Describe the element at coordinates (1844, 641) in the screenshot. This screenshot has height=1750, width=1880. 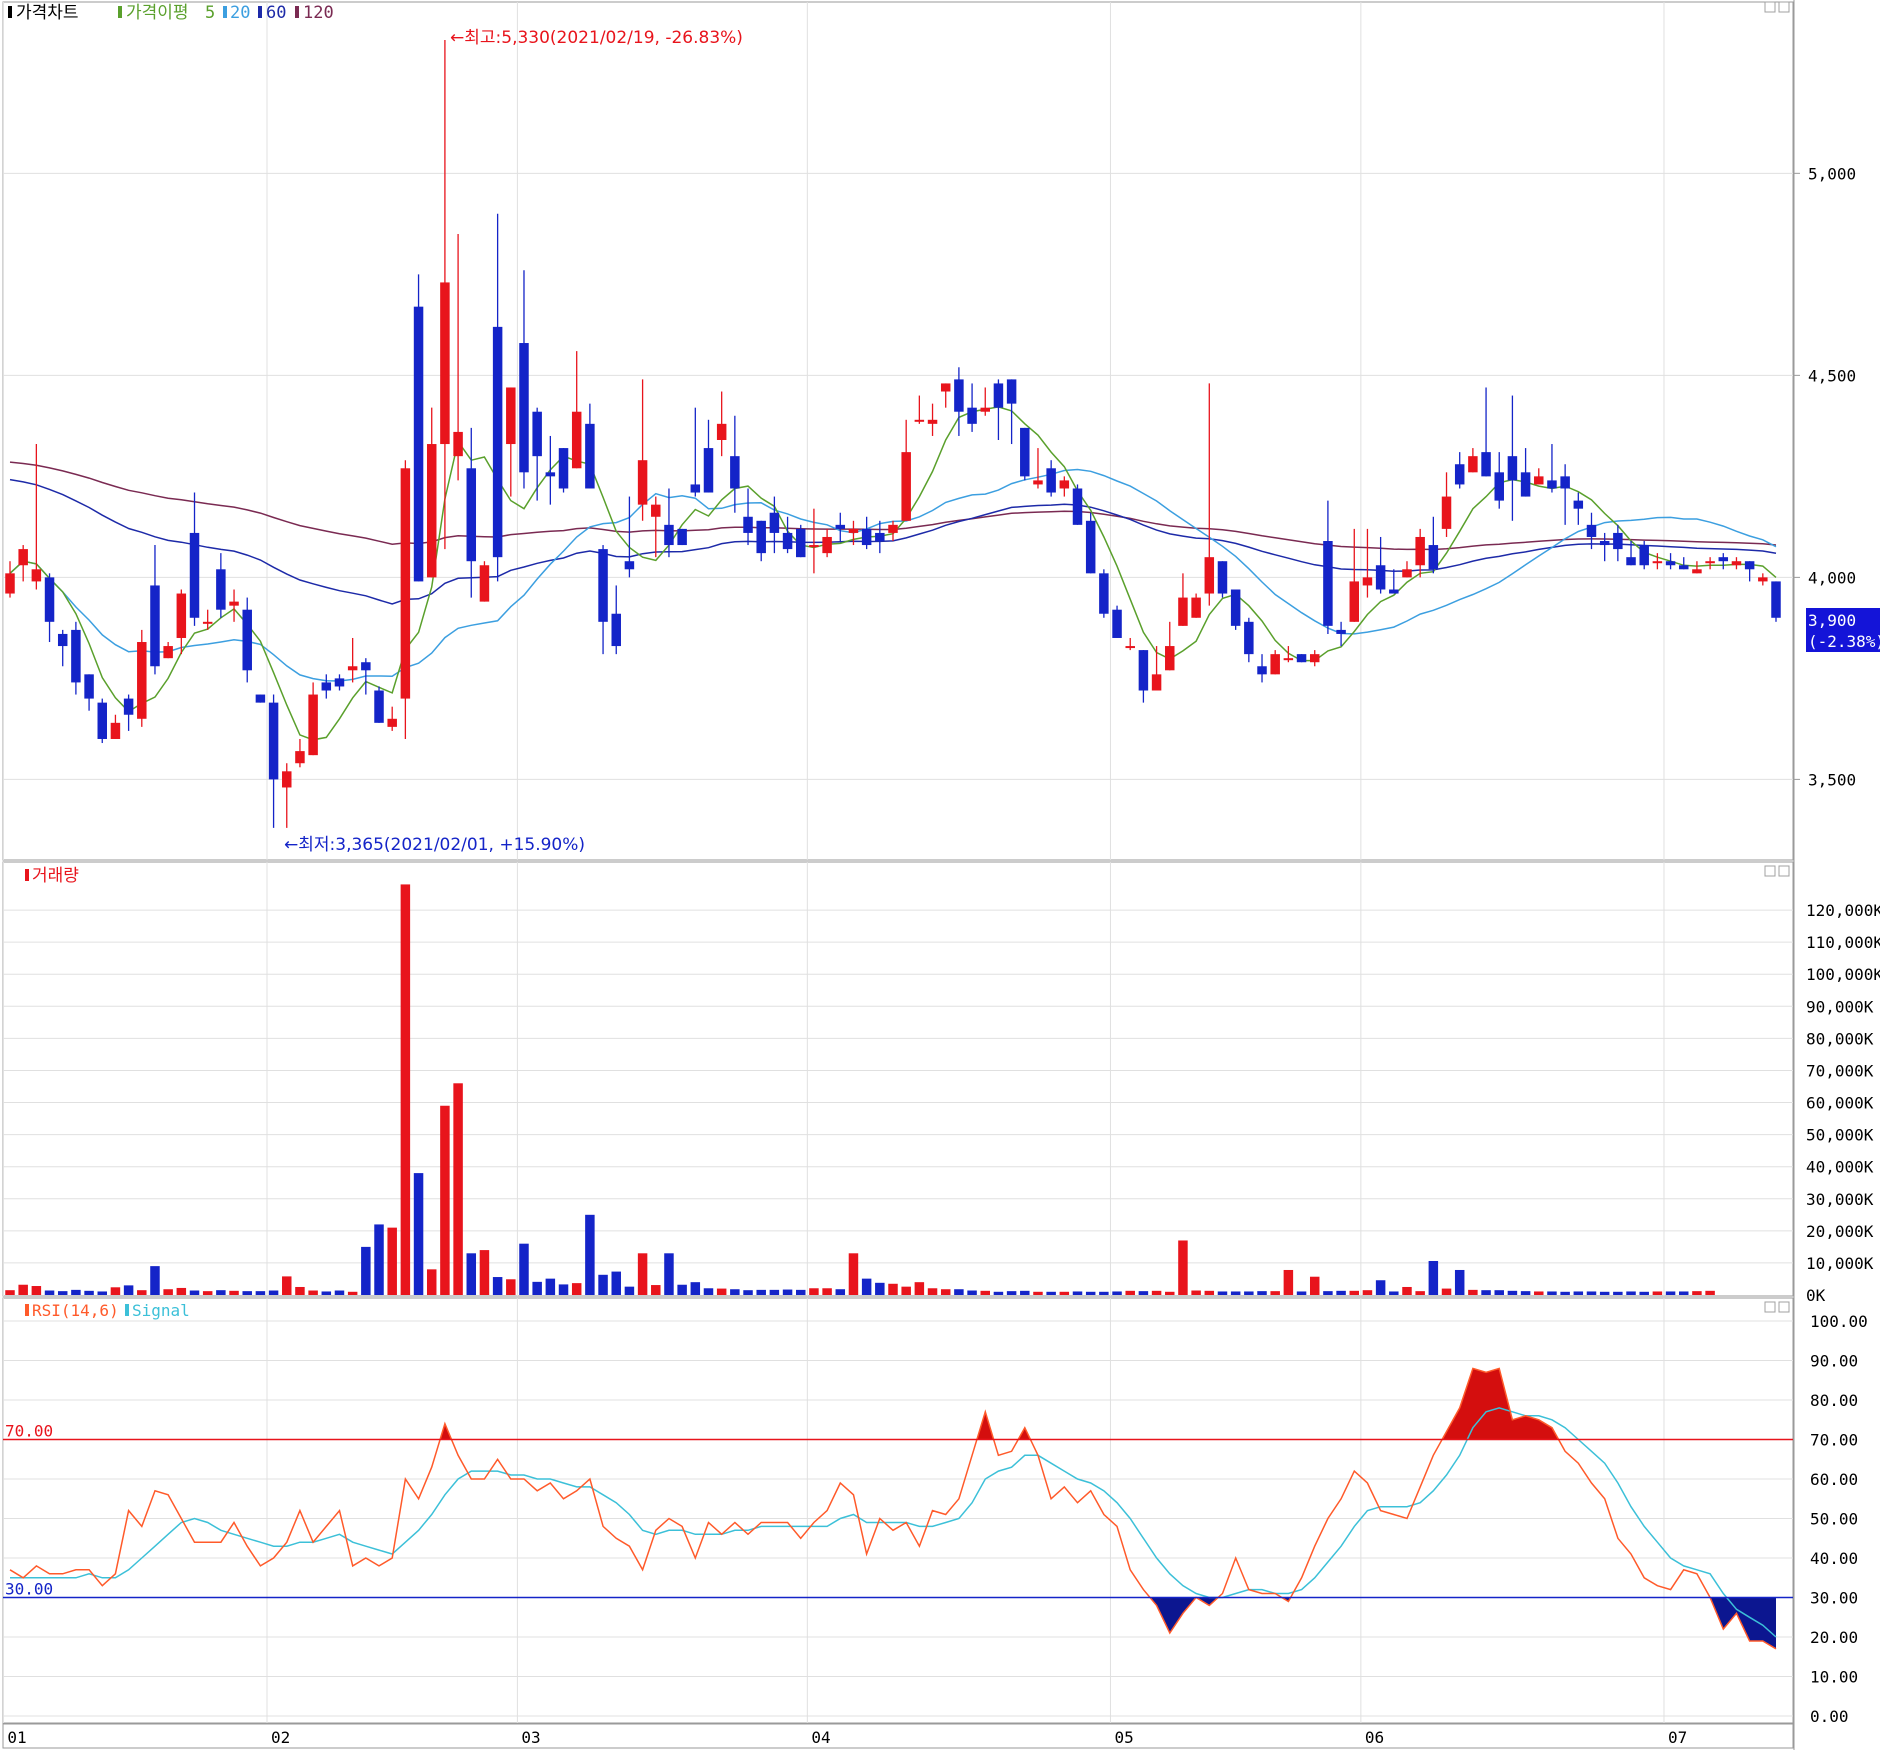
I see `last-price-change: (-2.38%)` at that location.